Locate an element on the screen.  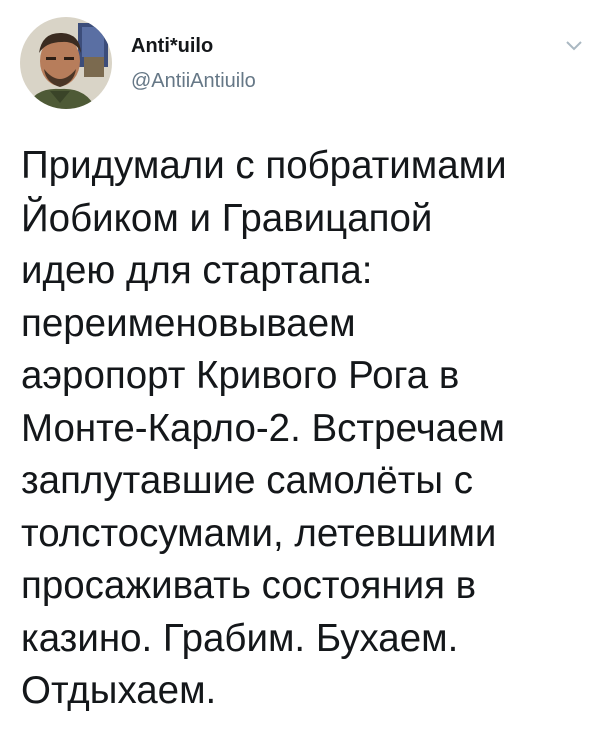
tweet-text-line: толстосумами, летевшими is located at coordinates (259, 533).